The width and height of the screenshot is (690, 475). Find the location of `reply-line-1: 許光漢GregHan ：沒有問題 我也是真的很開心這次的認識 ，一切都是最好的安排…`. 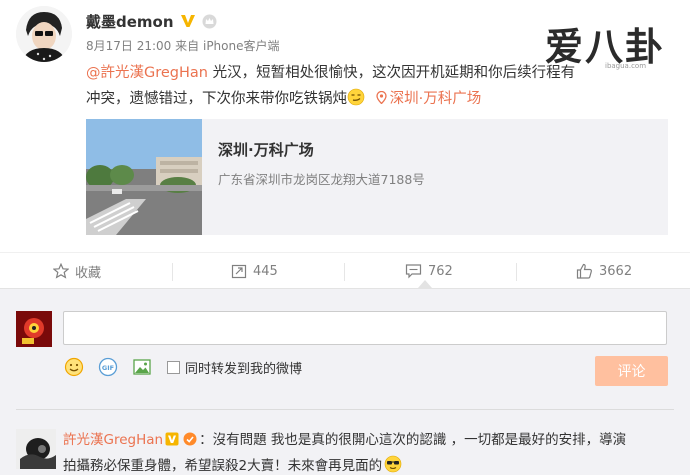

reply-line-1: 許光漢GregHan ：沒有問題 我也是真的很開心這次的認識 ，一切都是最好的安排… is located at coordinates (344, 440).